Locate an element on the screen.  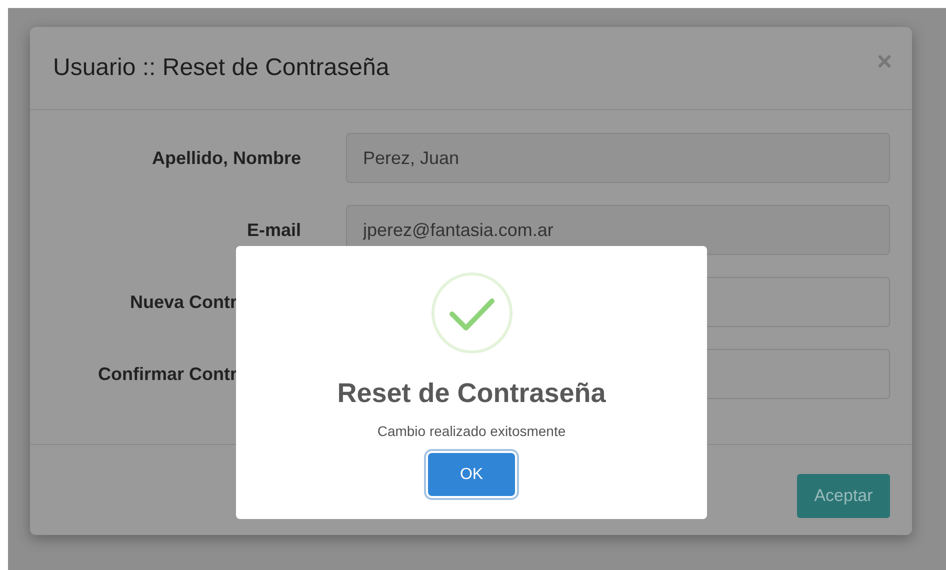
field-label: E-mail is located at coordinates (273, 230).